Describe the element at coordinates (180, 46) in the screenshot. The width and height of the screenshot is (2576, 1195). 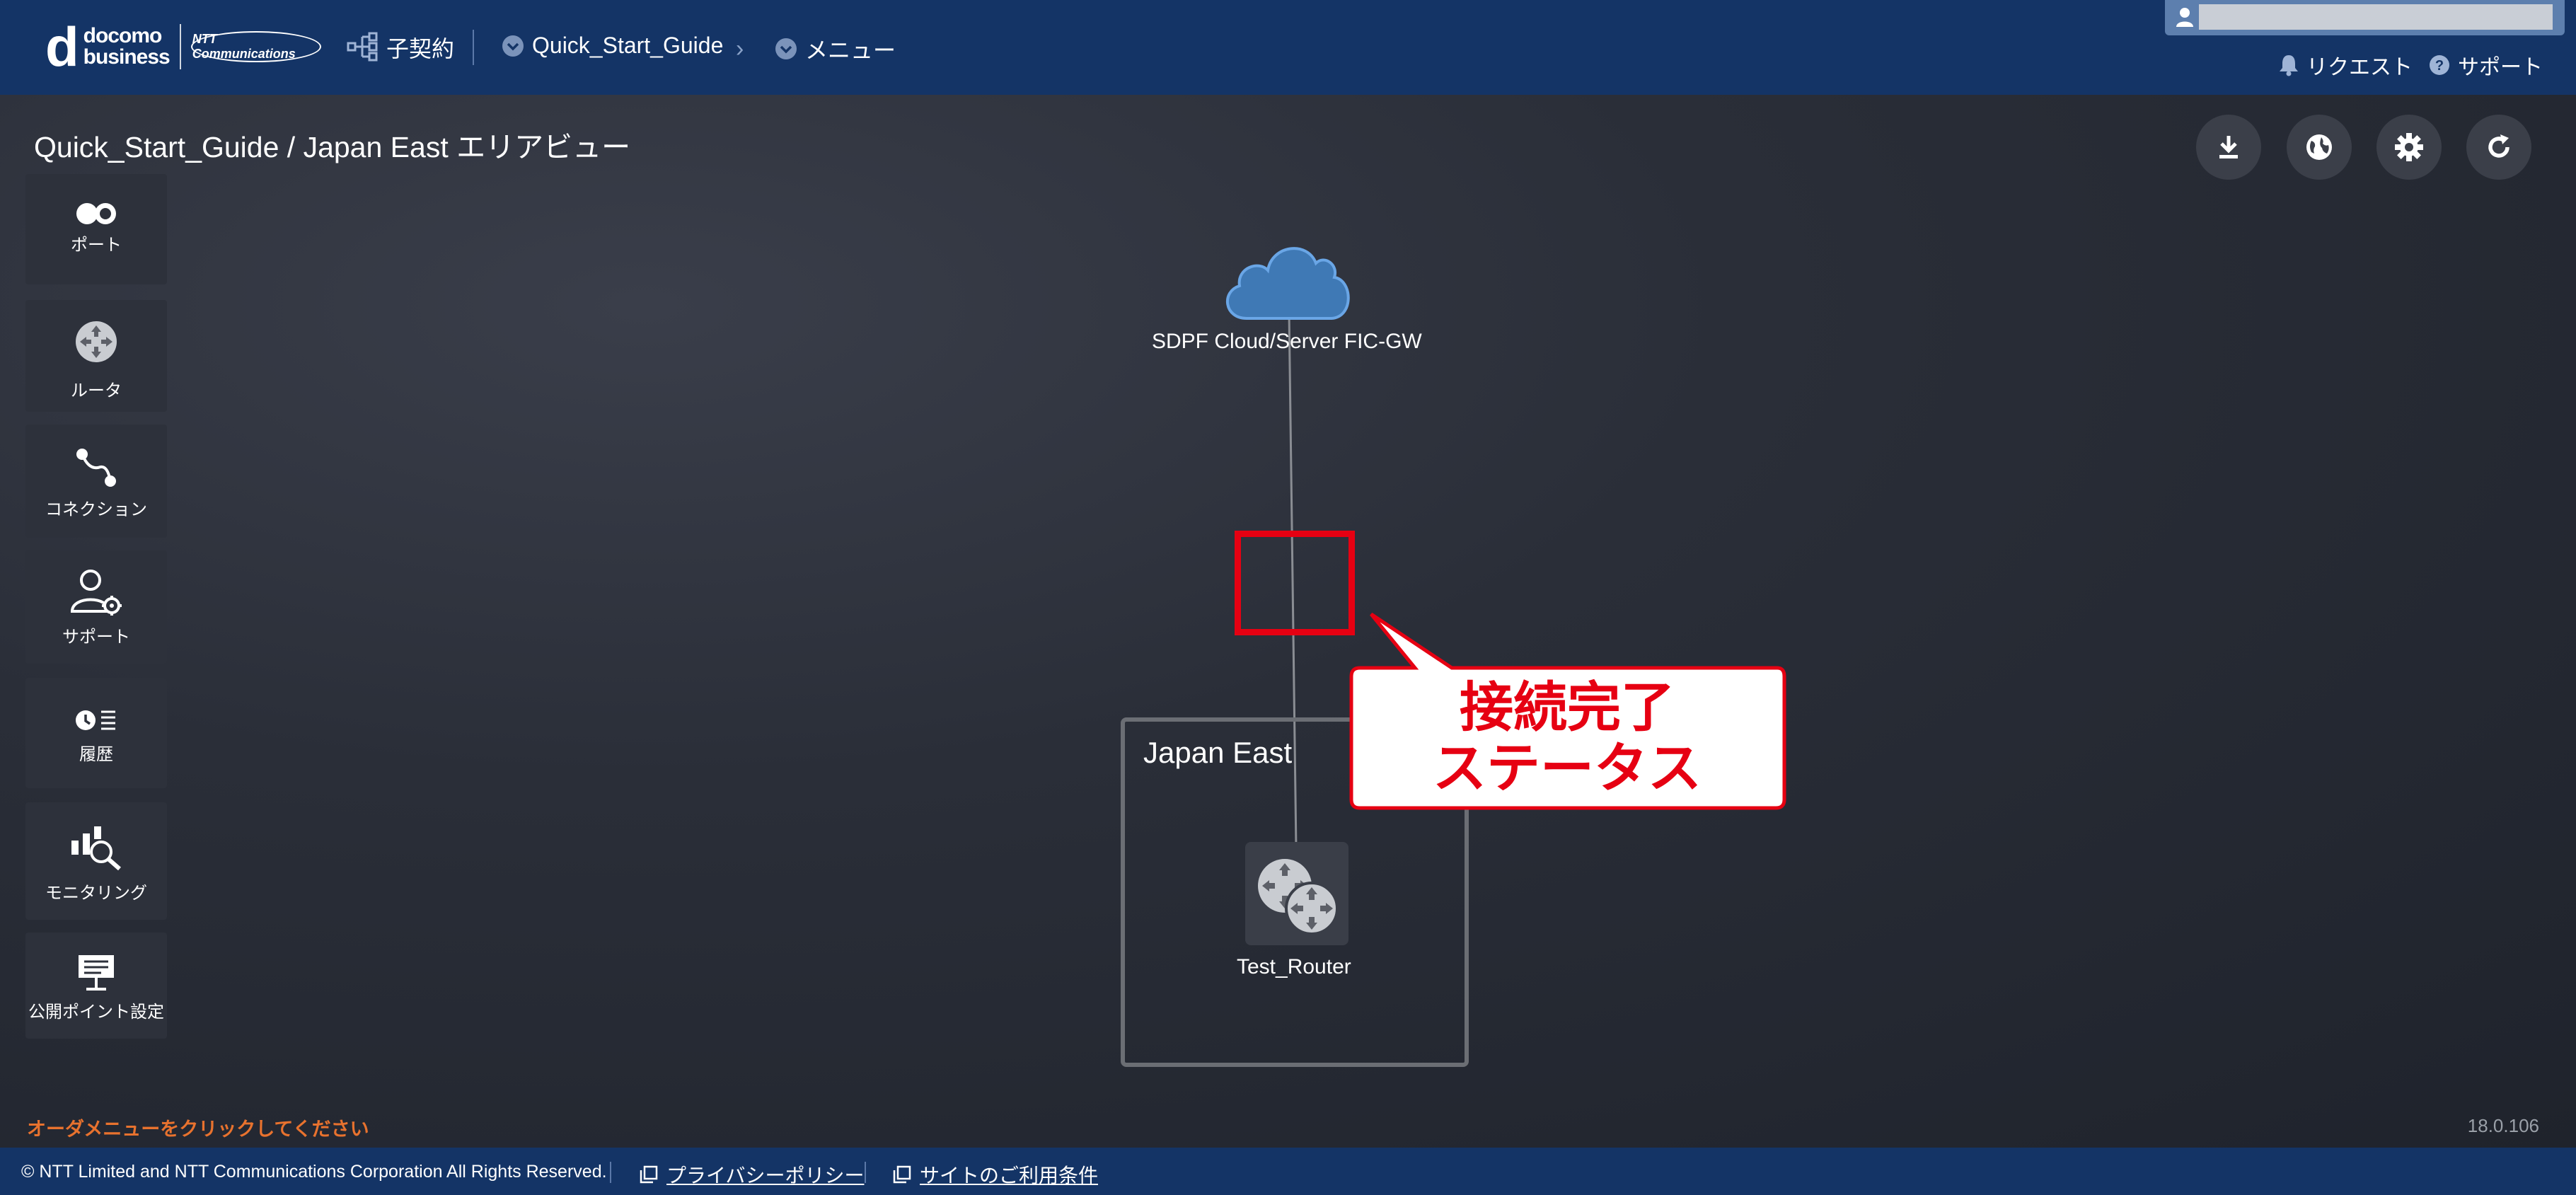
I see `logo-divider` at that location.